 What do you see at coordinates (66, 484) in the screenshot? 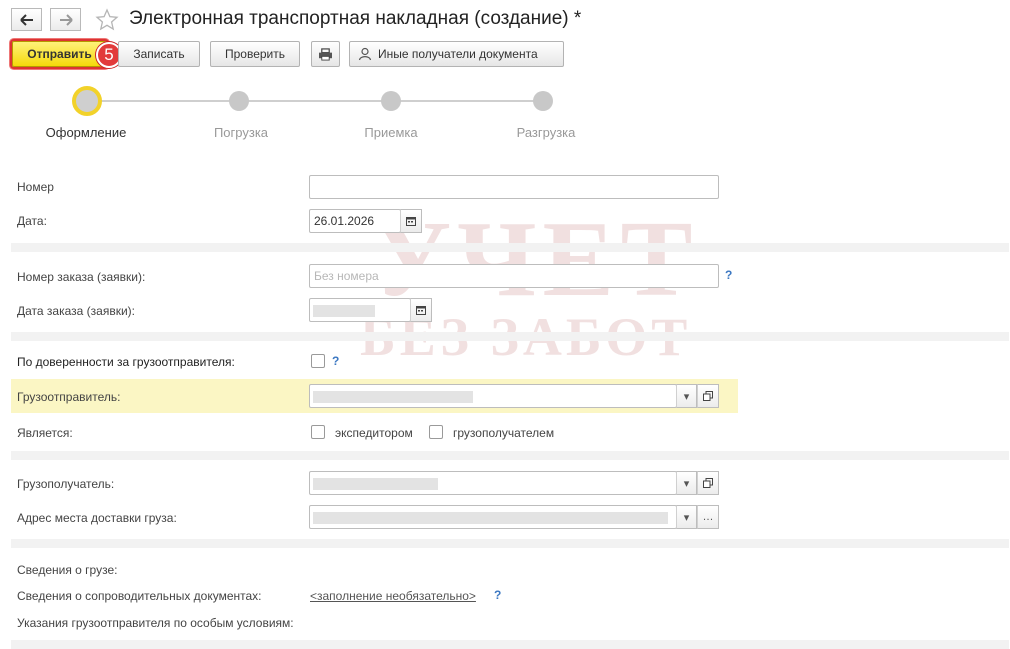
I see `consignee-label: Грузополучатель:` at bounding box center [66, 484].